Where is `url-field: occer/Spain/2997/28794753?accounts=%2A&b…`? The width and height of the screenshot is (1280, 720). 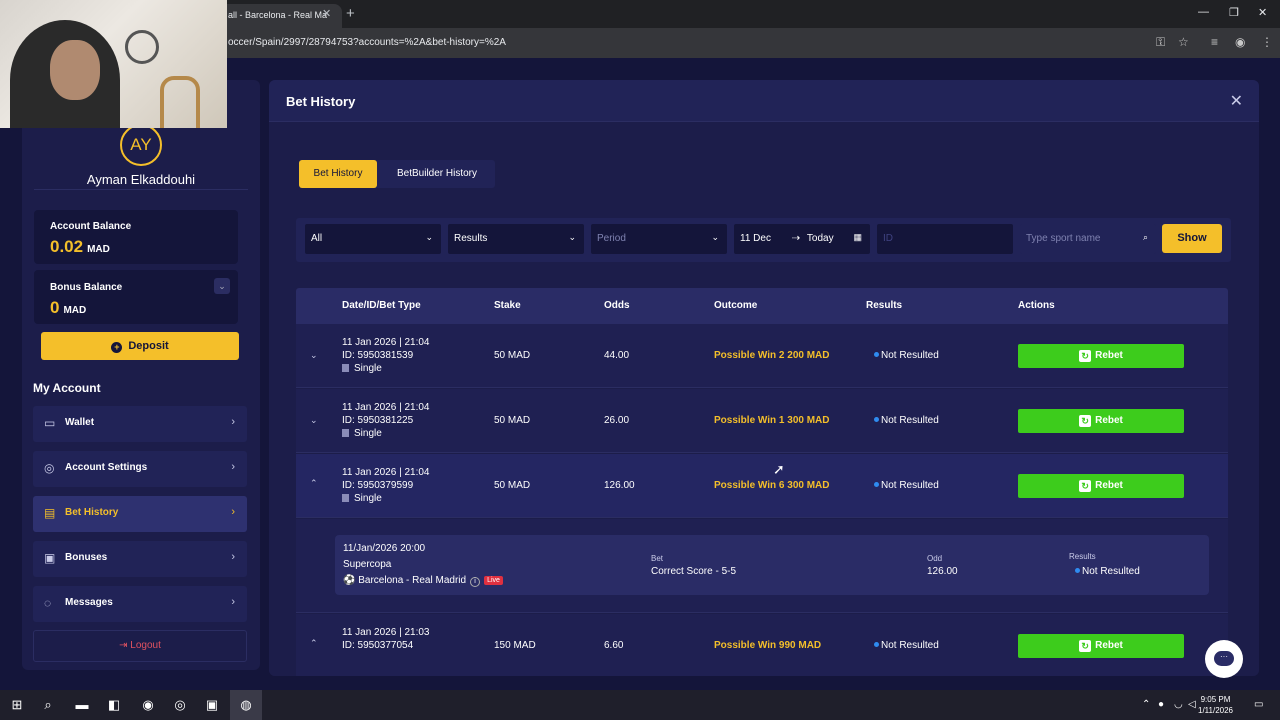 url-field: occer/Spain/2997/28794753?accounts=%2A&b… is located at coordinates (367, 42).